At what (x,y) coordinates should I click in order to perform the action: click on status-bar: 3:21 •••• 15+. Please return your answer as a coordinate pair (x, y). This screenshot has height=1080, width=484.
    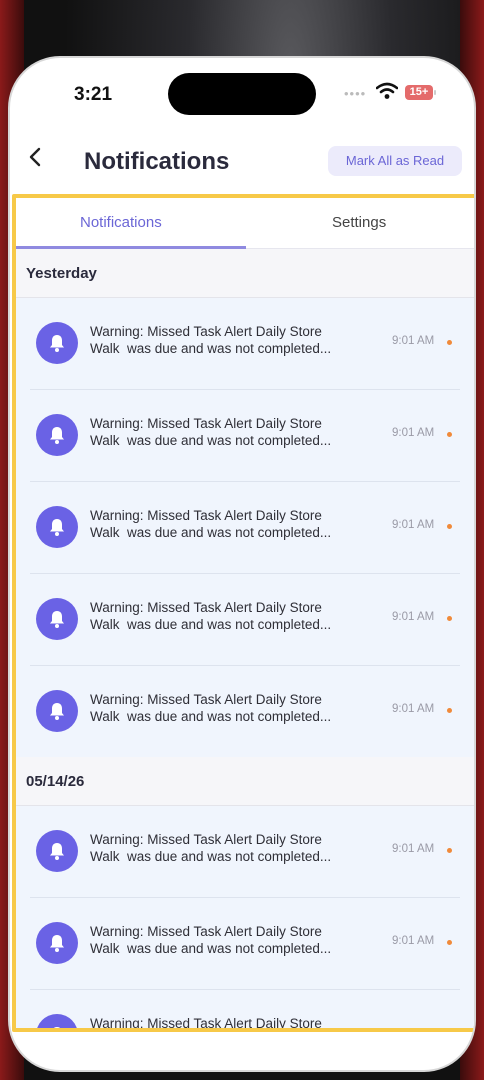
    Looking at the image, I should click on (242, 93).